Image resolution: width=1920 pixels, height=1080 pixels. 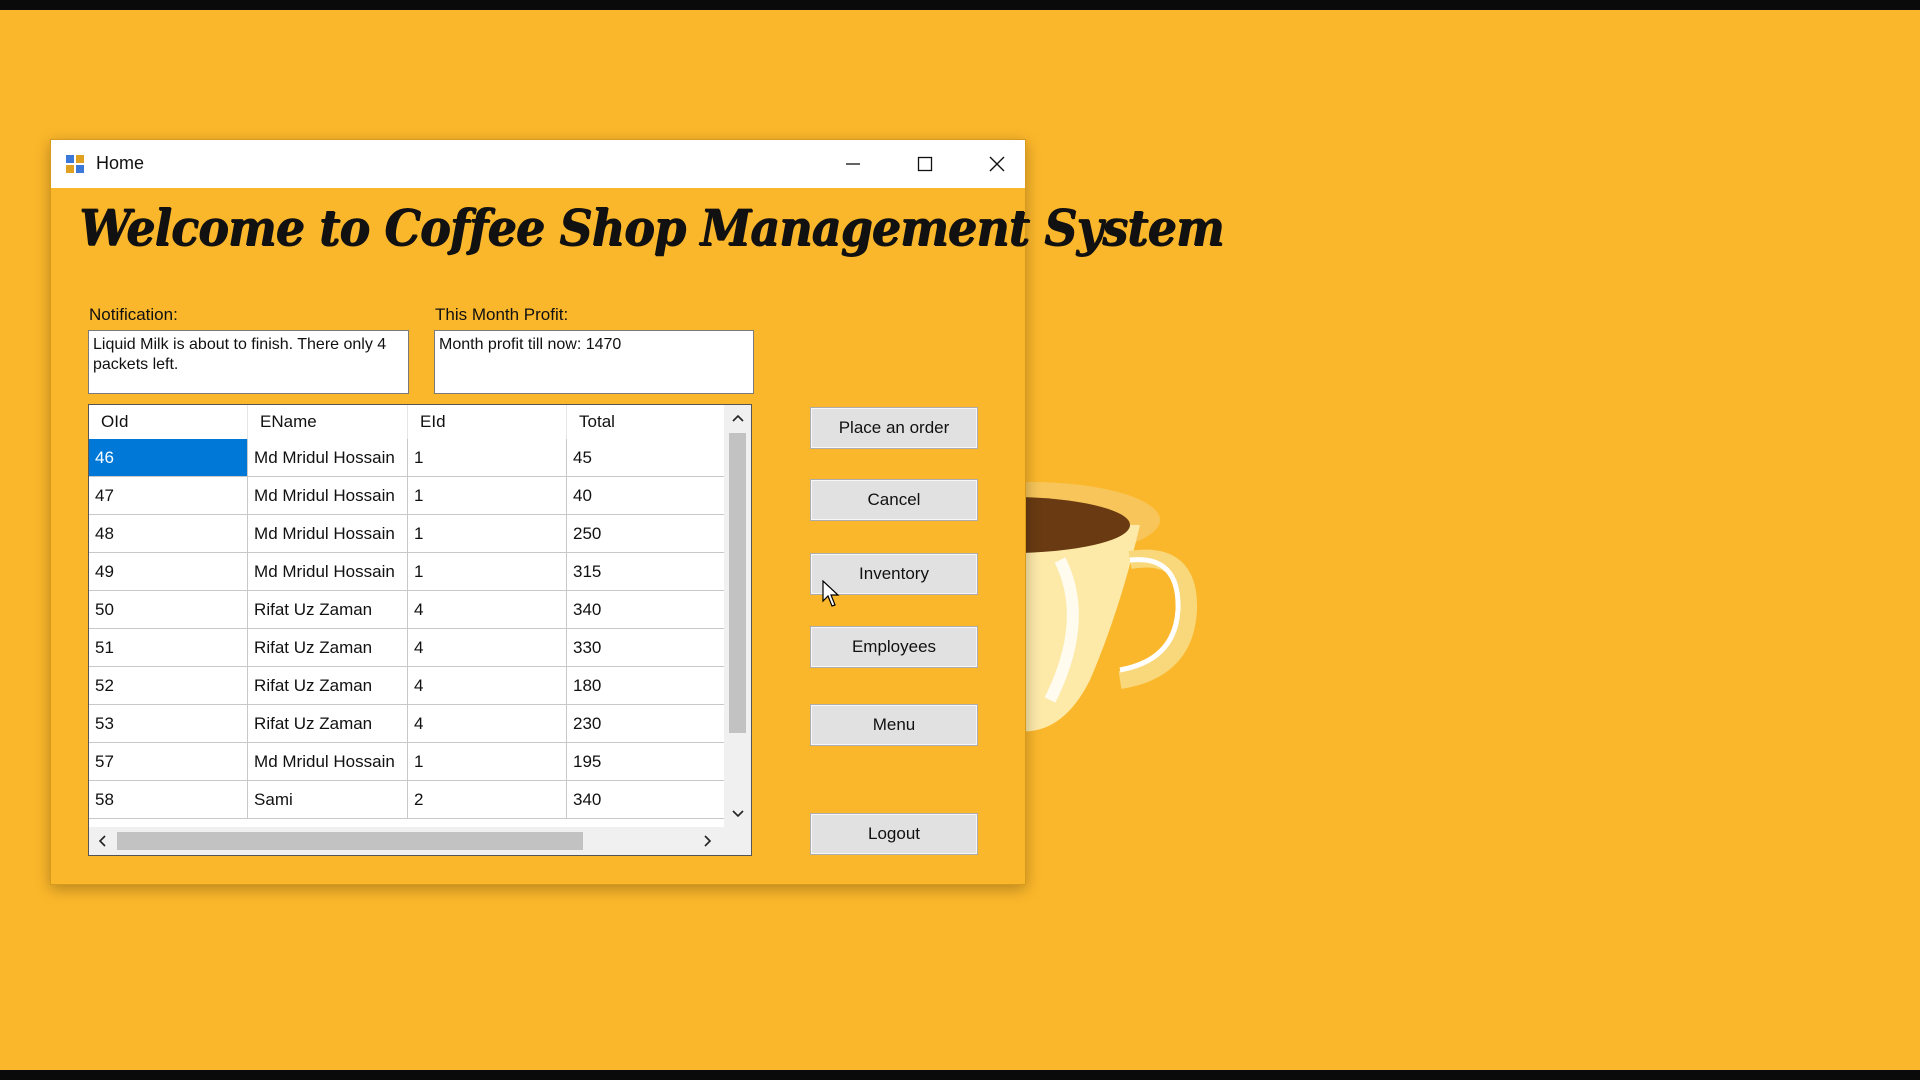 What do you see at coordinates (960, 5) in the screenshot?
I see `letterbox-top` at bounding box center [960, 5].